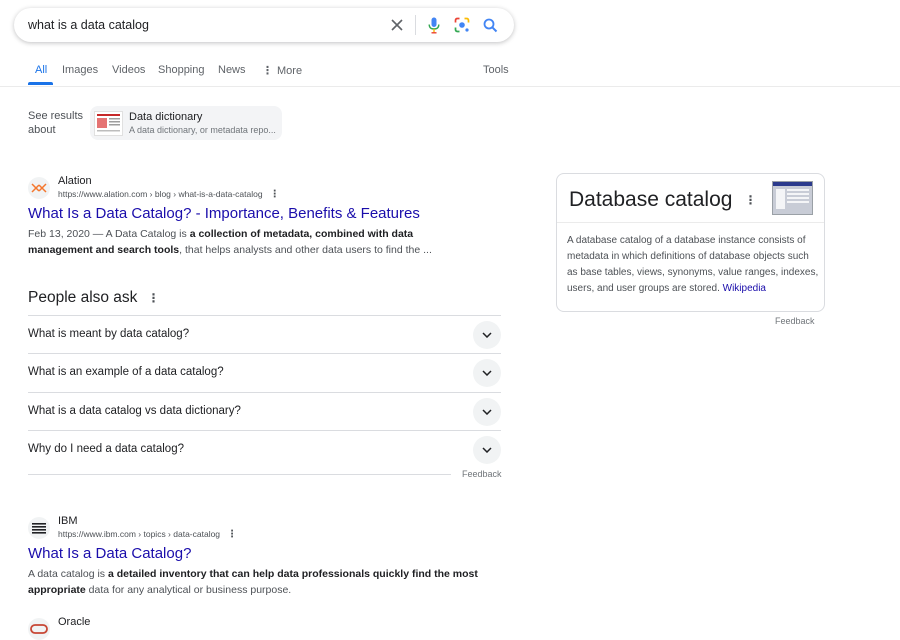 This screenshot has width=900, height=640. What do you see at coordinates (482, 474) in the screenshot?
I see `paa-feedback-link: Feedback` at bounding box center [482, 474].